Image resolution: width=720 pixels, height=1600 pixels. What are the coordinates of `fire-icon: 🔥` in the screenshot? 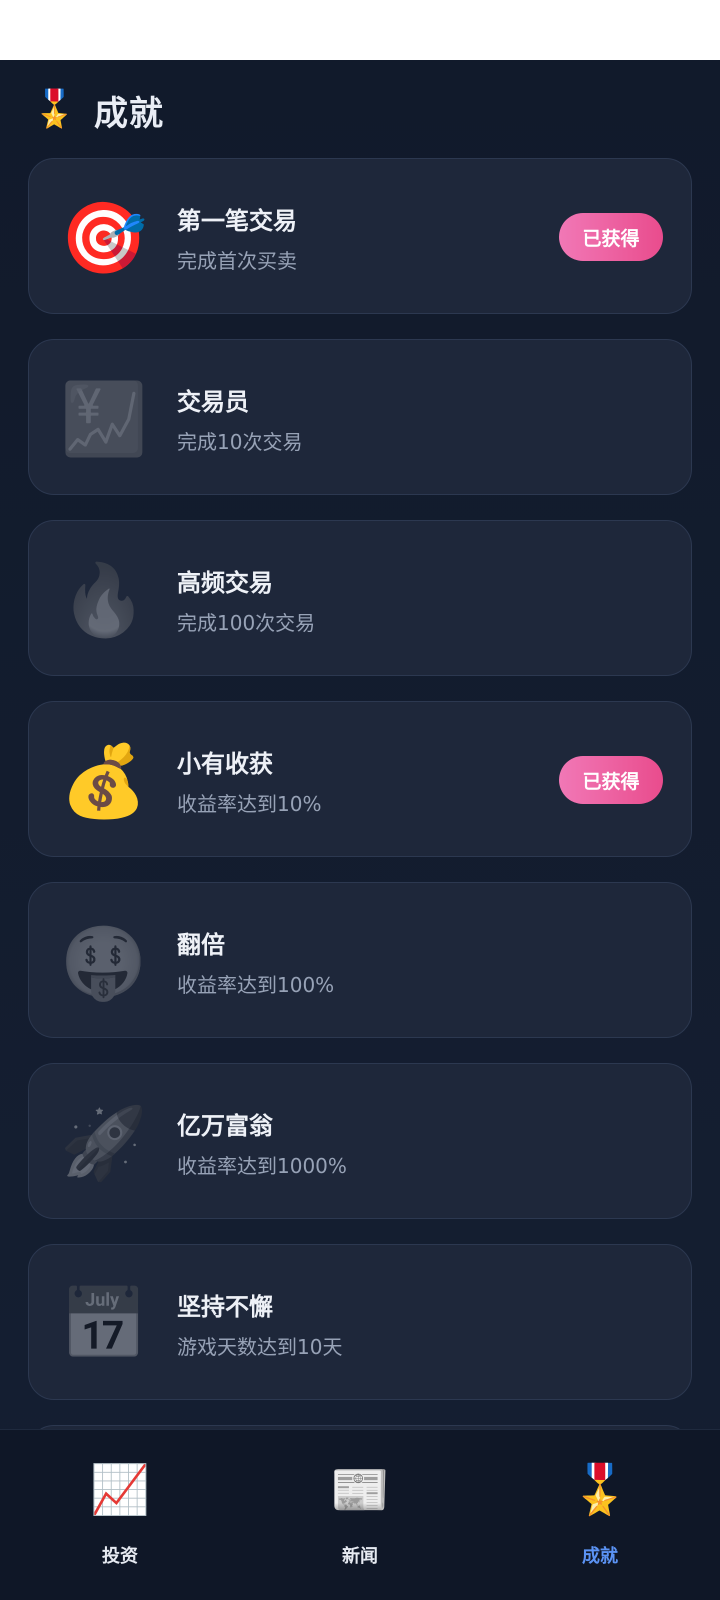 It's located at (104, 600).